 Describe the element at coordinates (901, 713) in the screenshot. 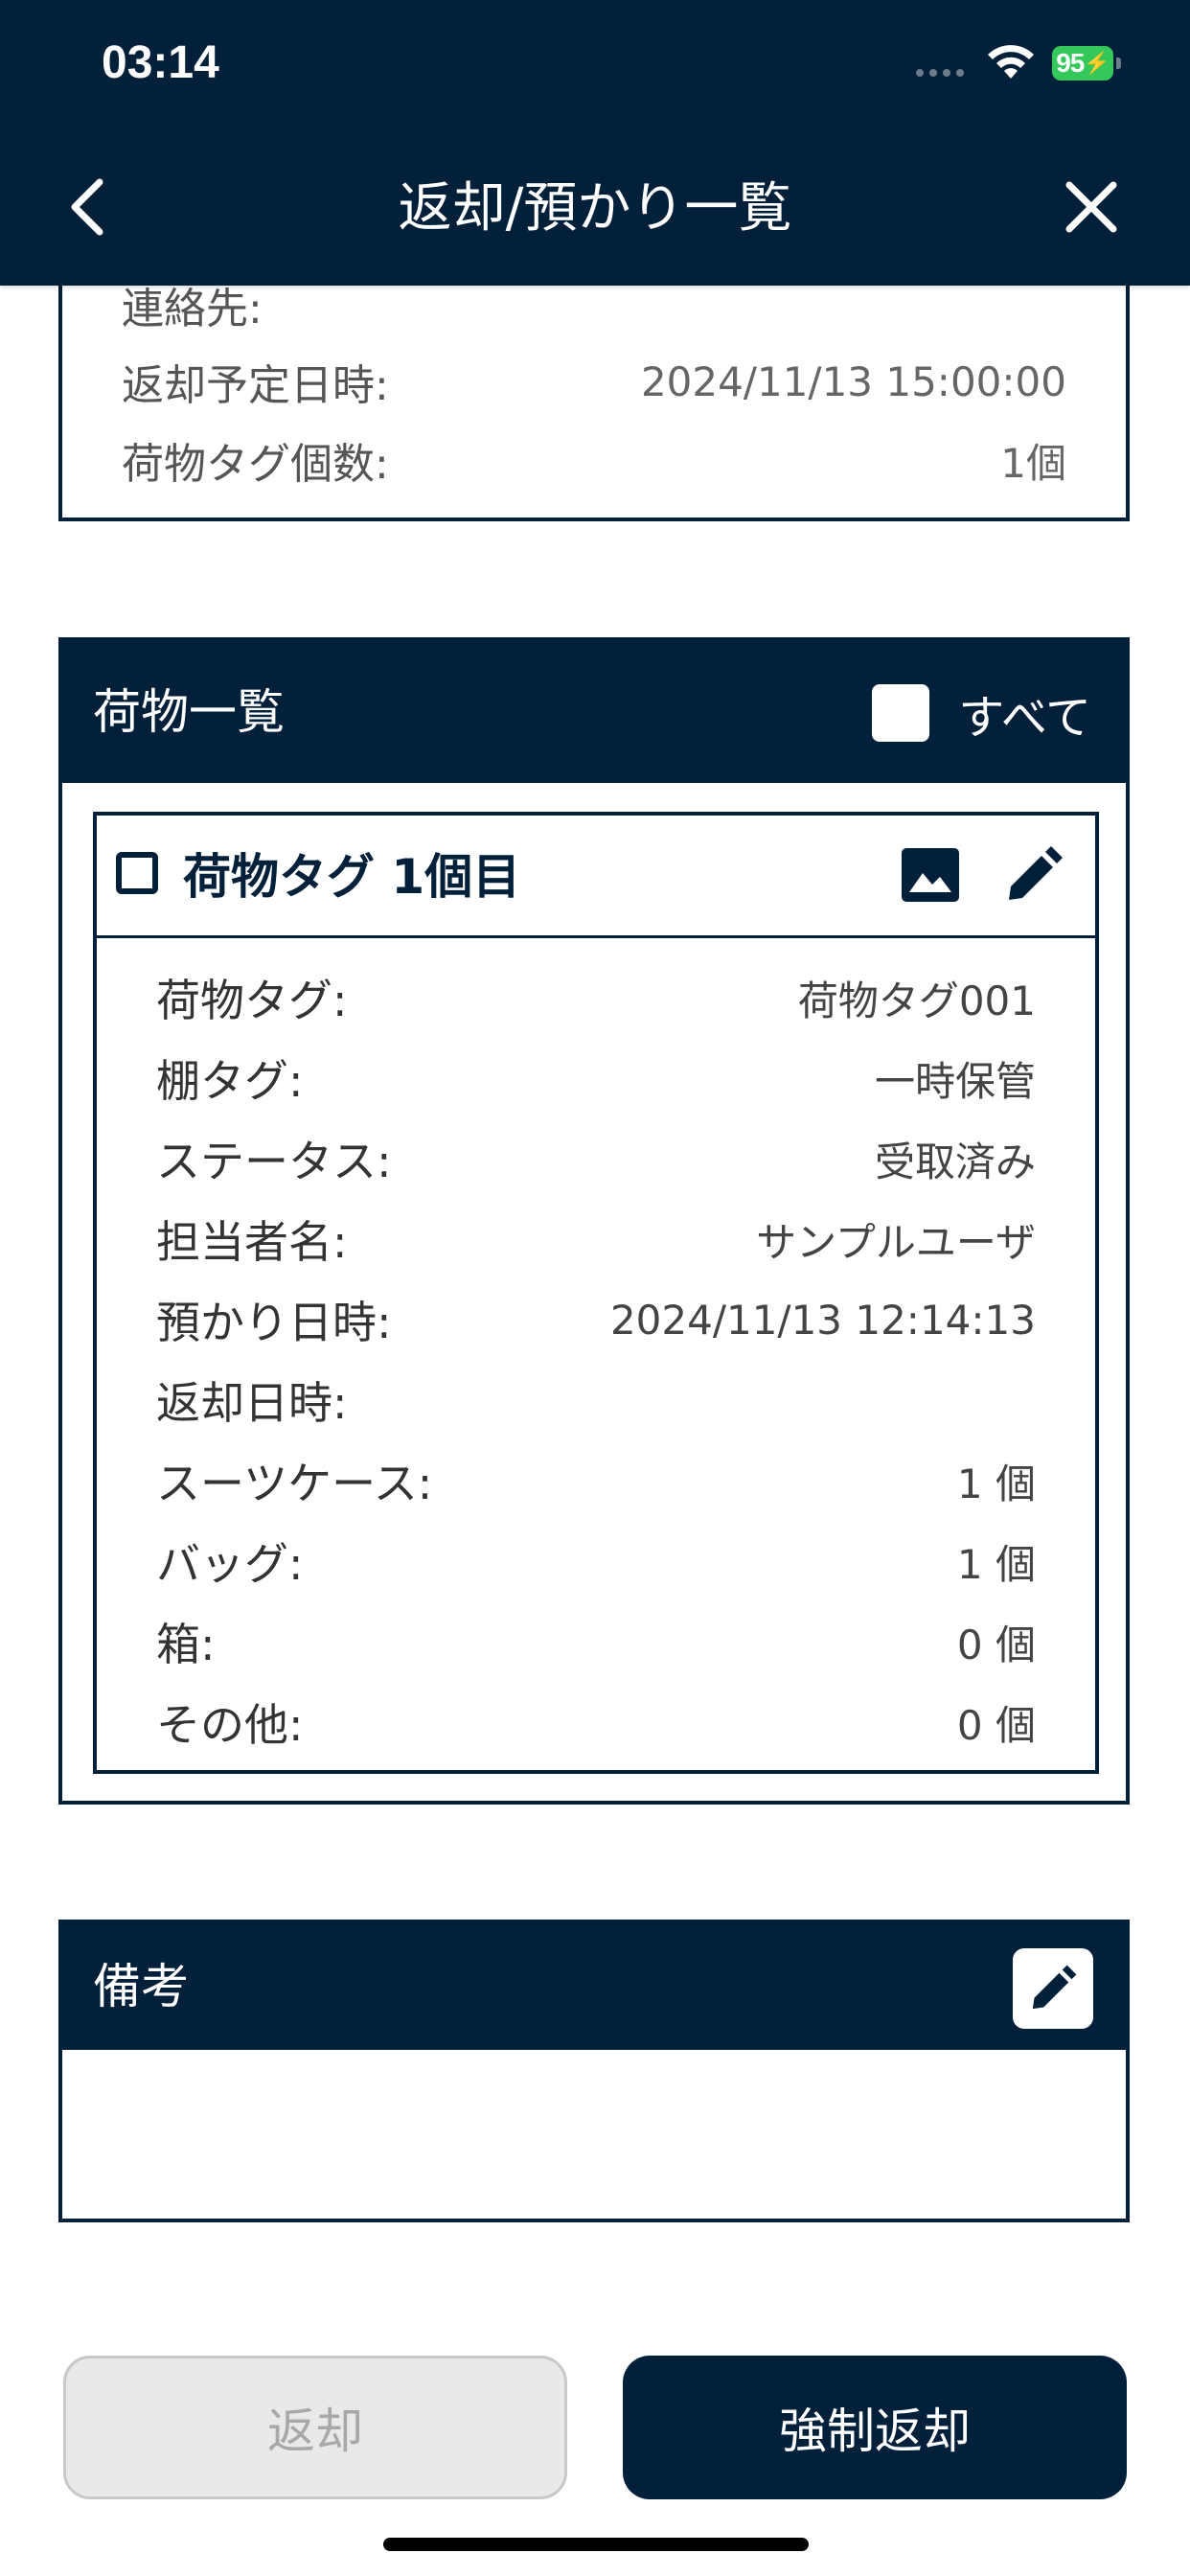

I see `checkbox-icon` at that location.